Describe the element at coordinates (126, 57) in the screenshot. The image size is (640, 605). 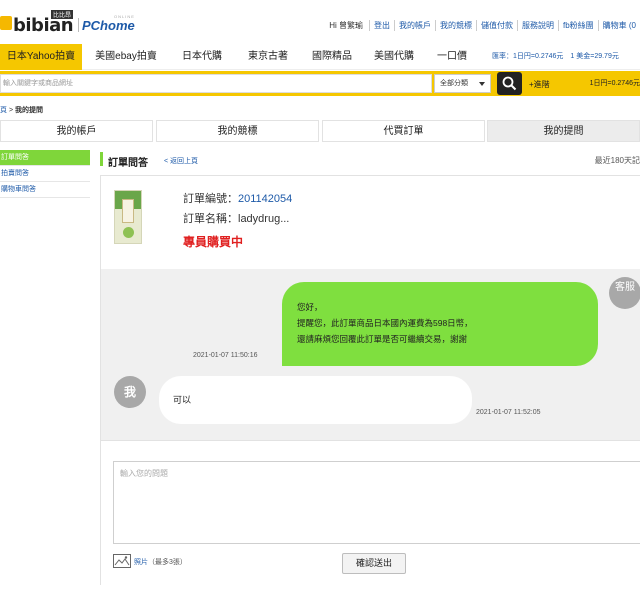
I see `nav-ebay-auction: 美國ebay拍賣` at that location.